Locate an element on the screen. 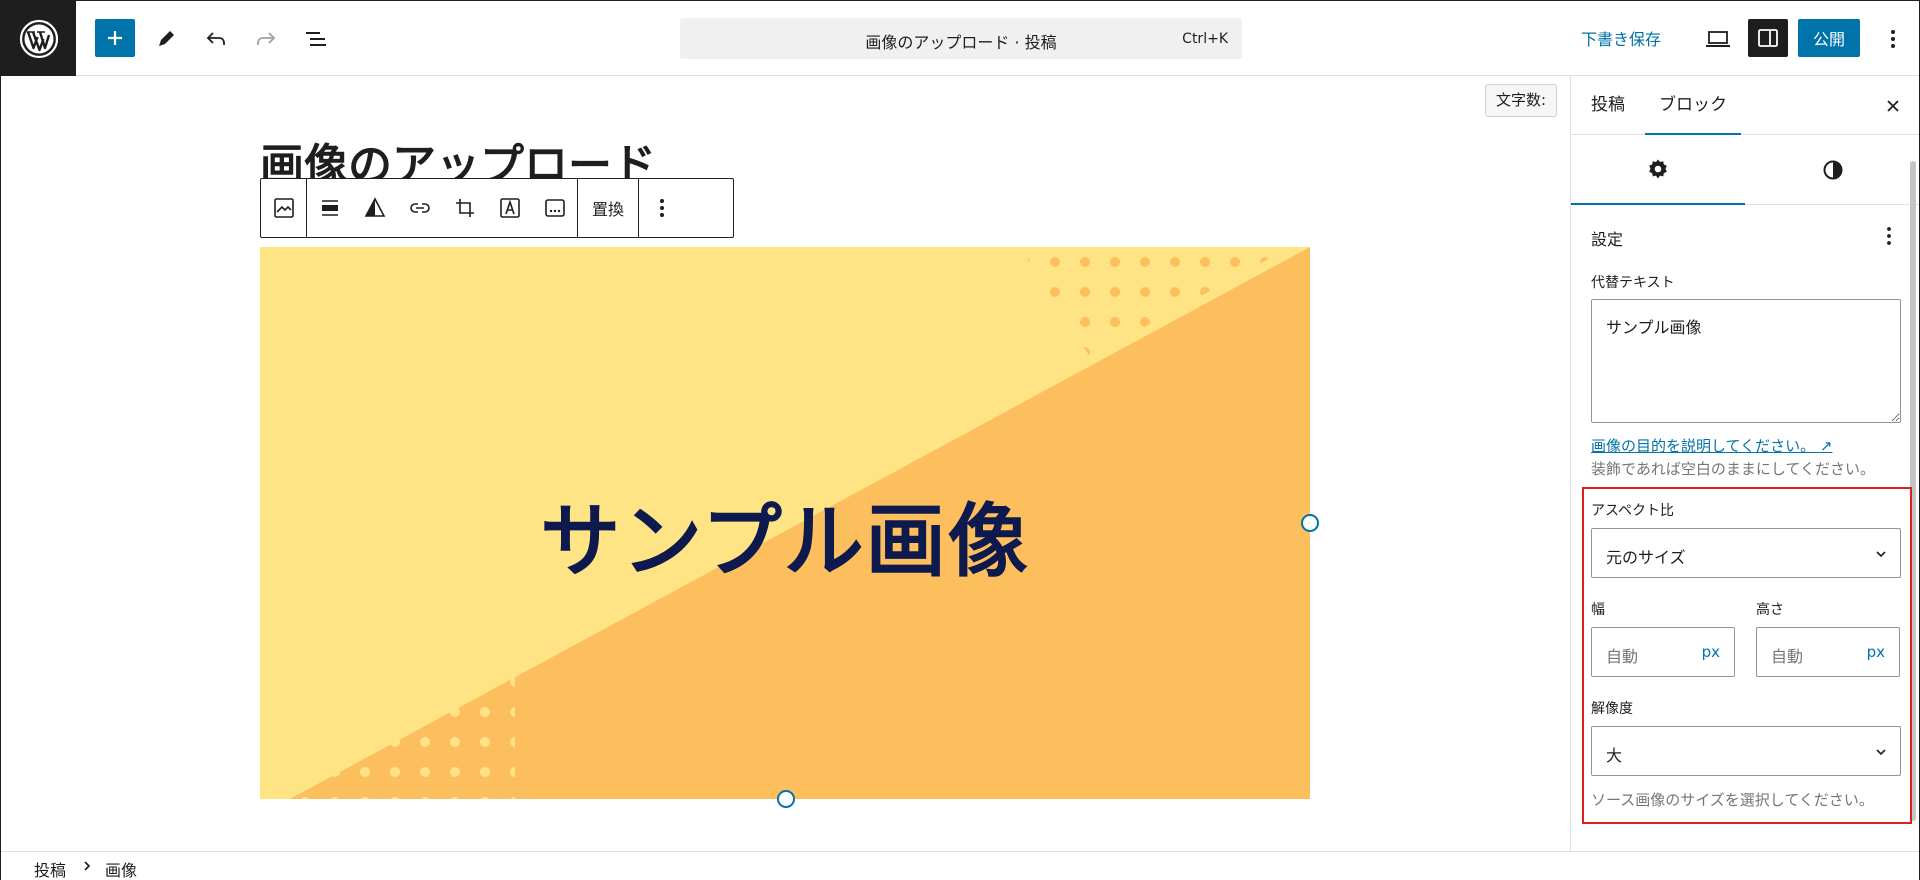 The width and height of the screenshot is (1920, 880). undo-icon is located at coordinates (215, 38).